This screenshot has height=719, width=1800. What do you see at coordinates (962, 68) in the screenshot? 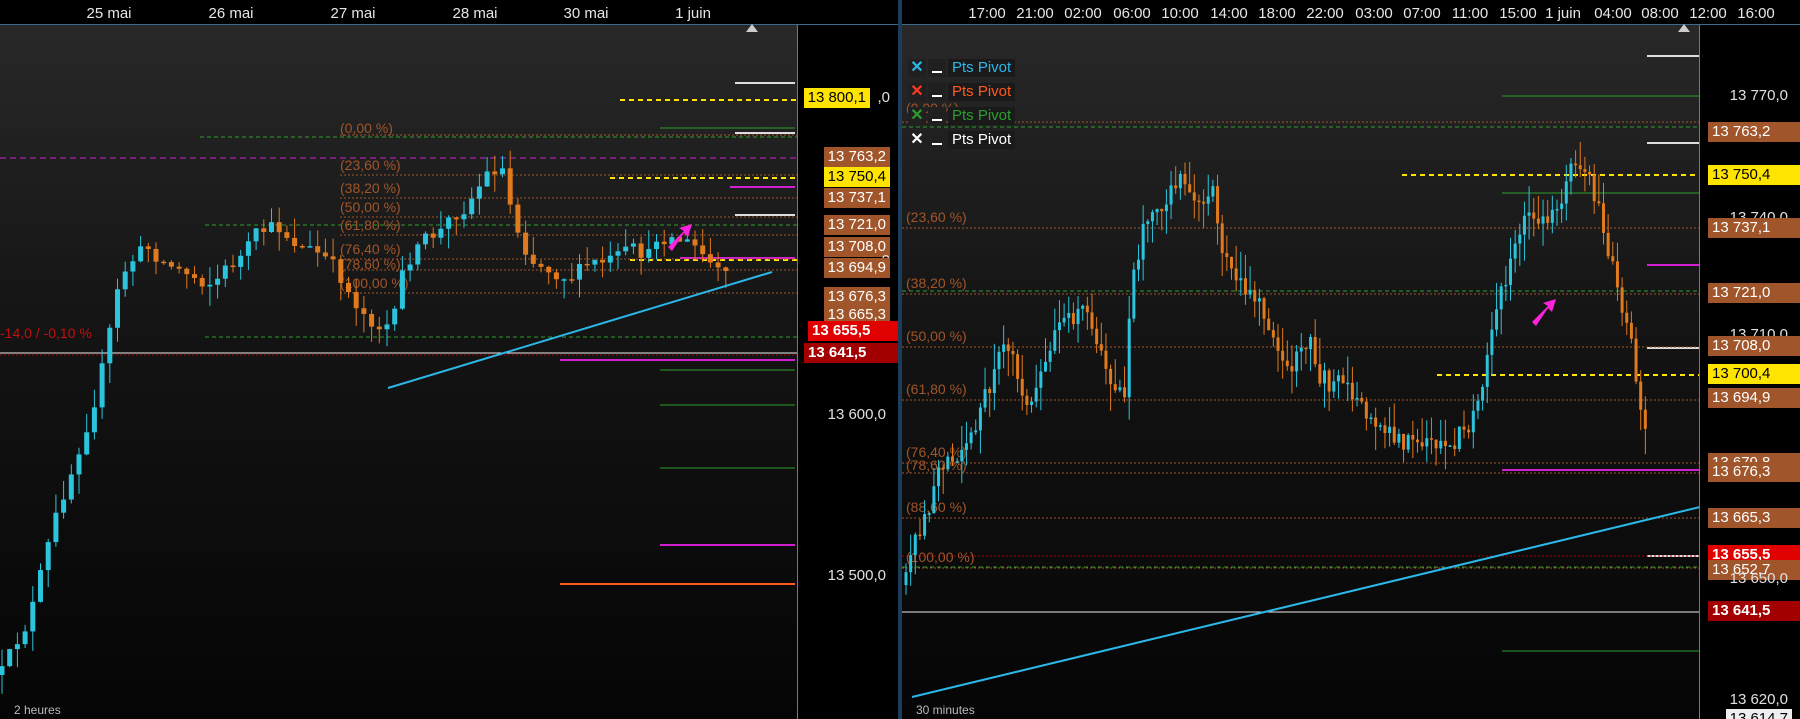
I see `legend-item-pivot-blue: ✕ Pts Pivot` at bounding box center [962, 68].